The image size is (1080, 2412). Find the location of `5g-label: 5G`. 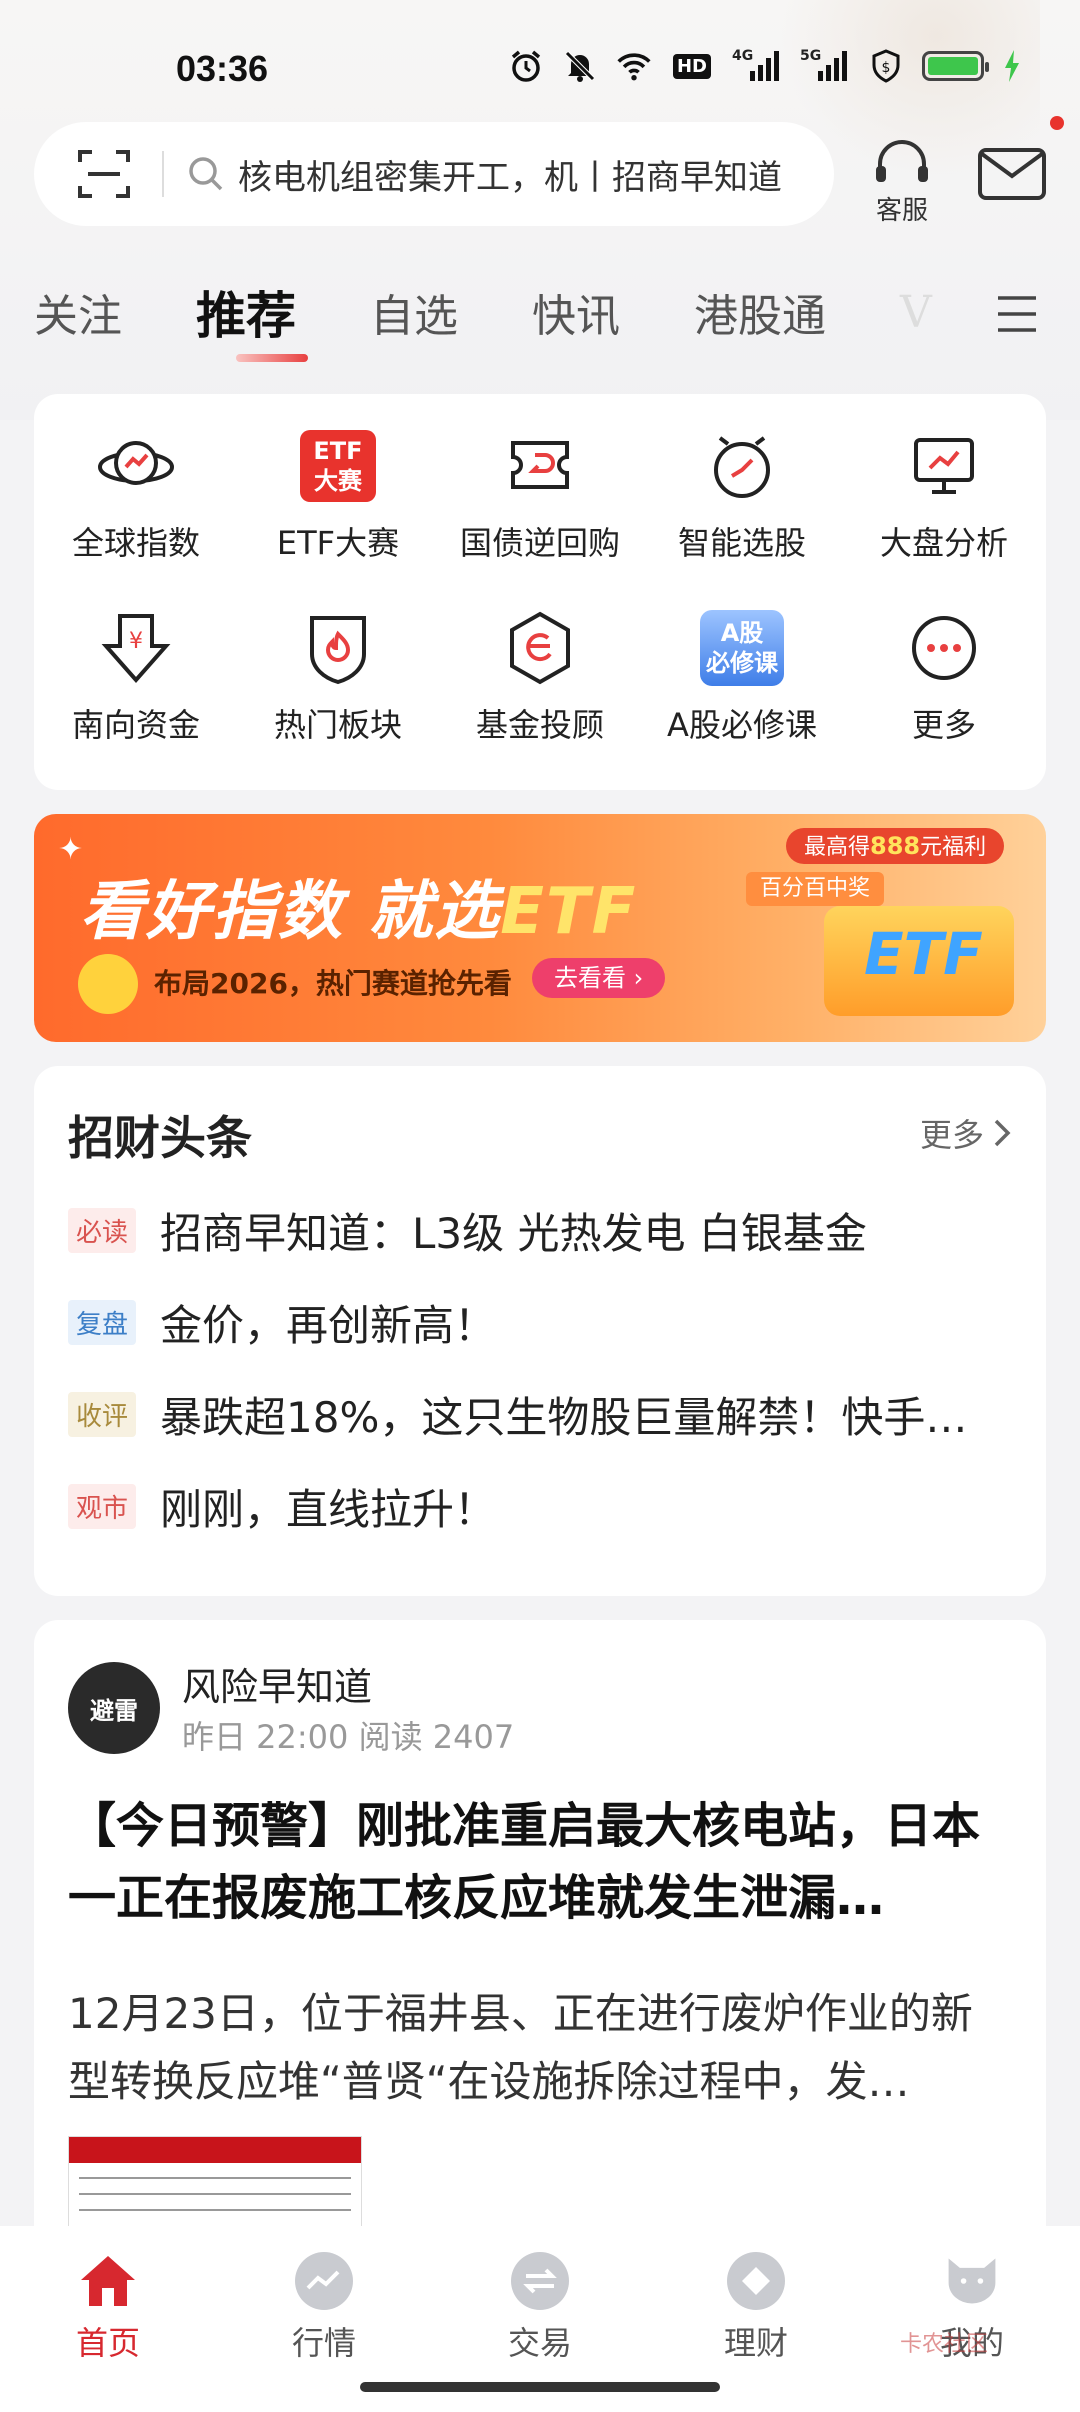

5g-label: 5G is located at coordinates (811, 56).